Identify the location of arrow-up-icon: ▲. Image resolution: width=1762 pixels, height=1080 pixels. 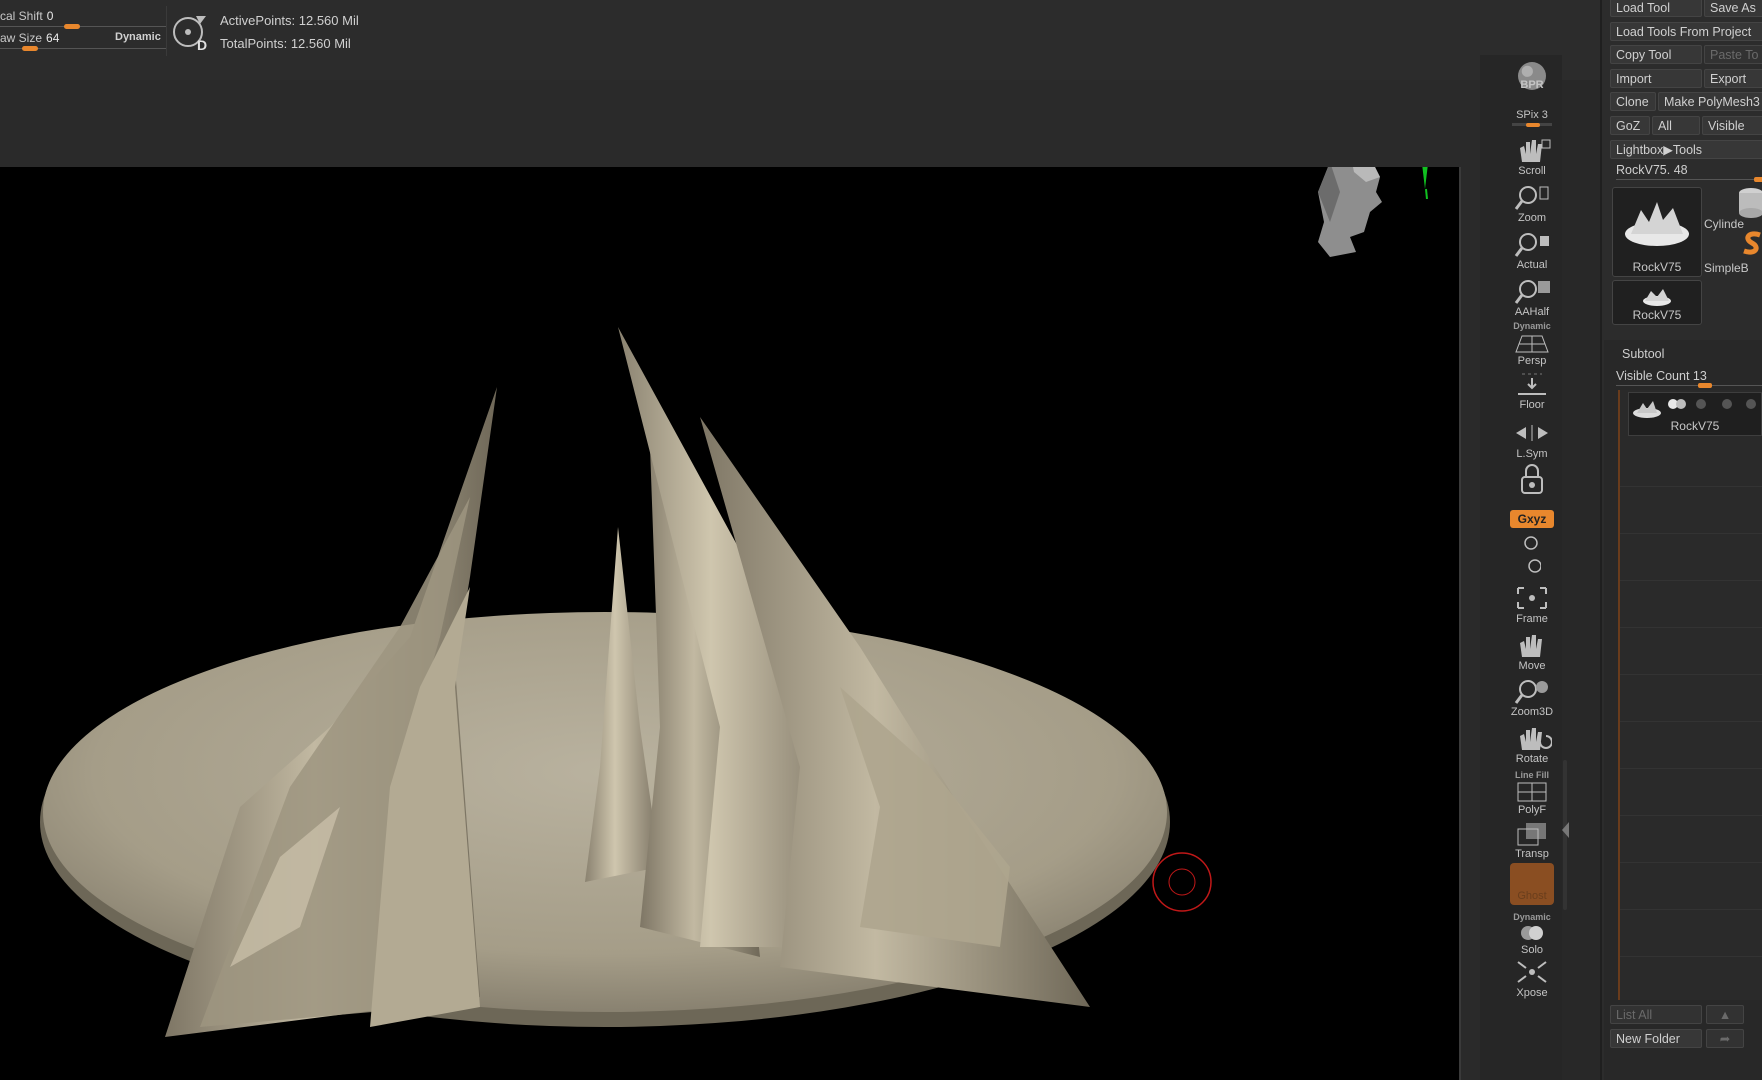
(1725, 1015).